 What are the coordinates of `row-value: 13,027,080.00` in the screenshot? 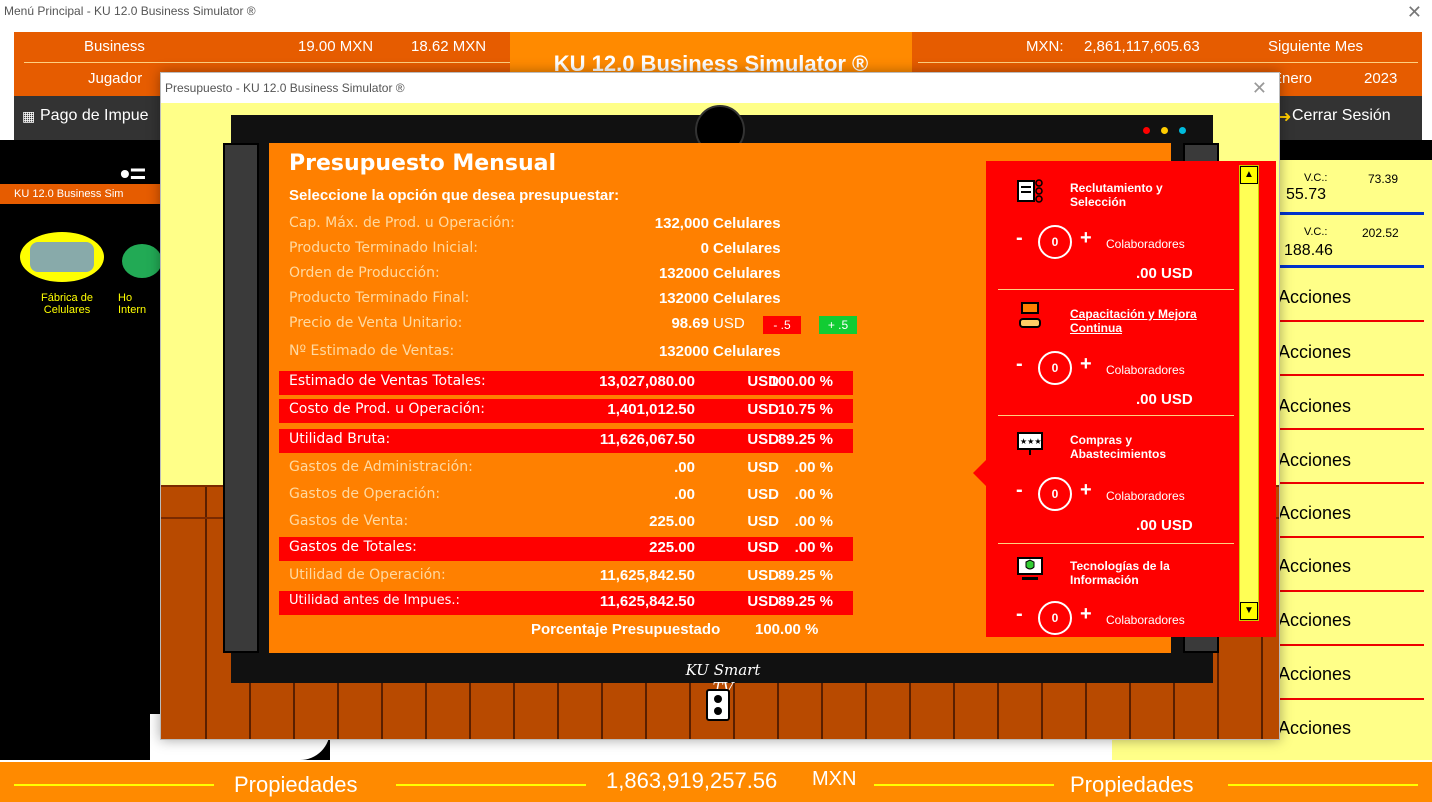 It's located at (647, 381).